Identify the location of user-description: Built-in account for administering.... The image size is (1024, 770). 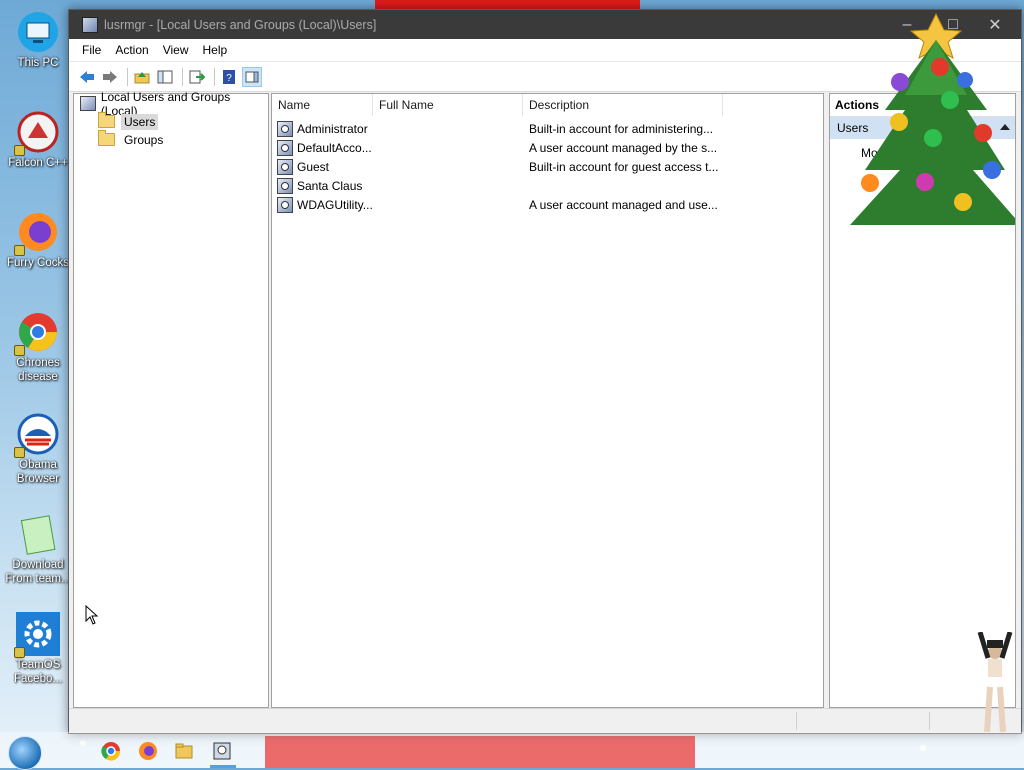
(621, 128).